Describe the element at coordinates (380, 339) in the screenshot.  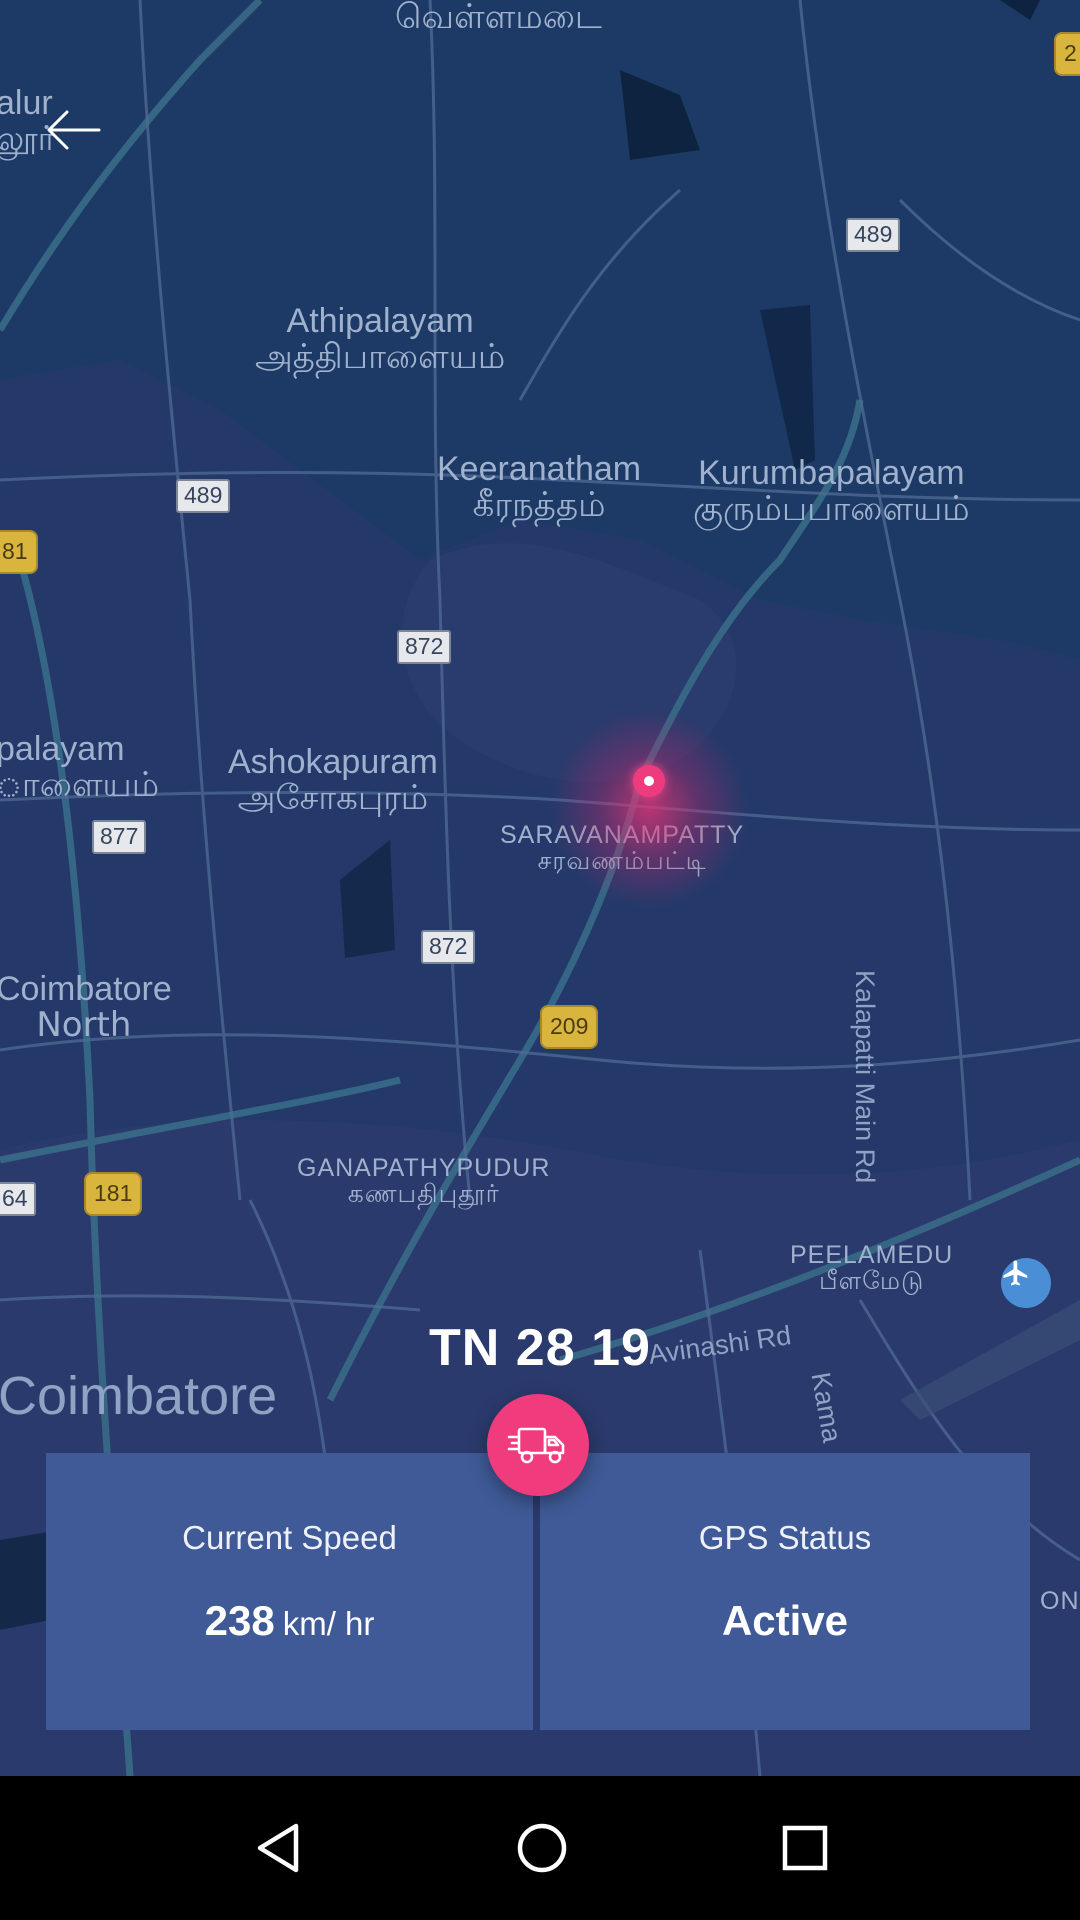
I see `map-label-athipalayam: Athipalayam அத்திபாளையம்` at that location.